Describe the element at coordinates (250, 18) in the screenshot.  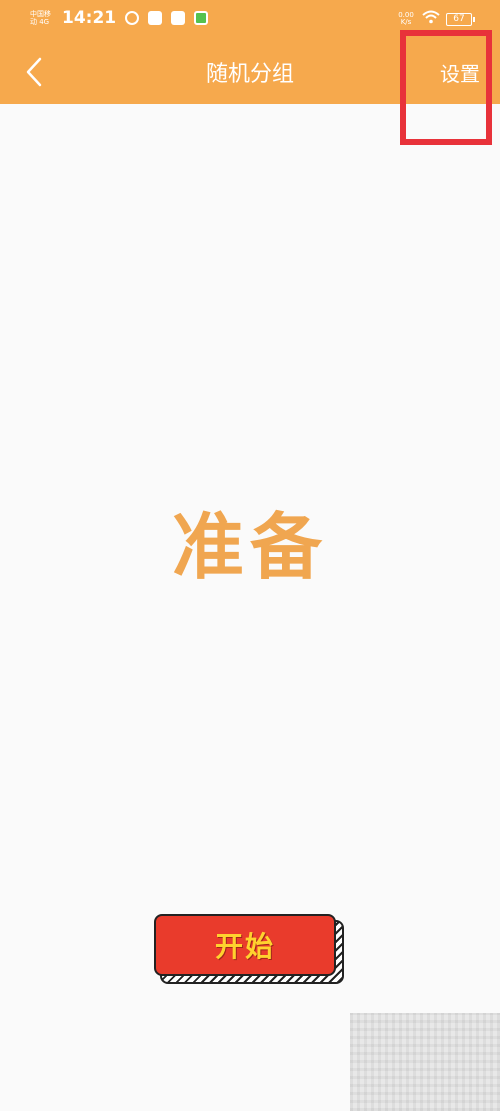
I see `status-bar: 中国移动 4G 14:21 0.00 K/s 67` at that location.